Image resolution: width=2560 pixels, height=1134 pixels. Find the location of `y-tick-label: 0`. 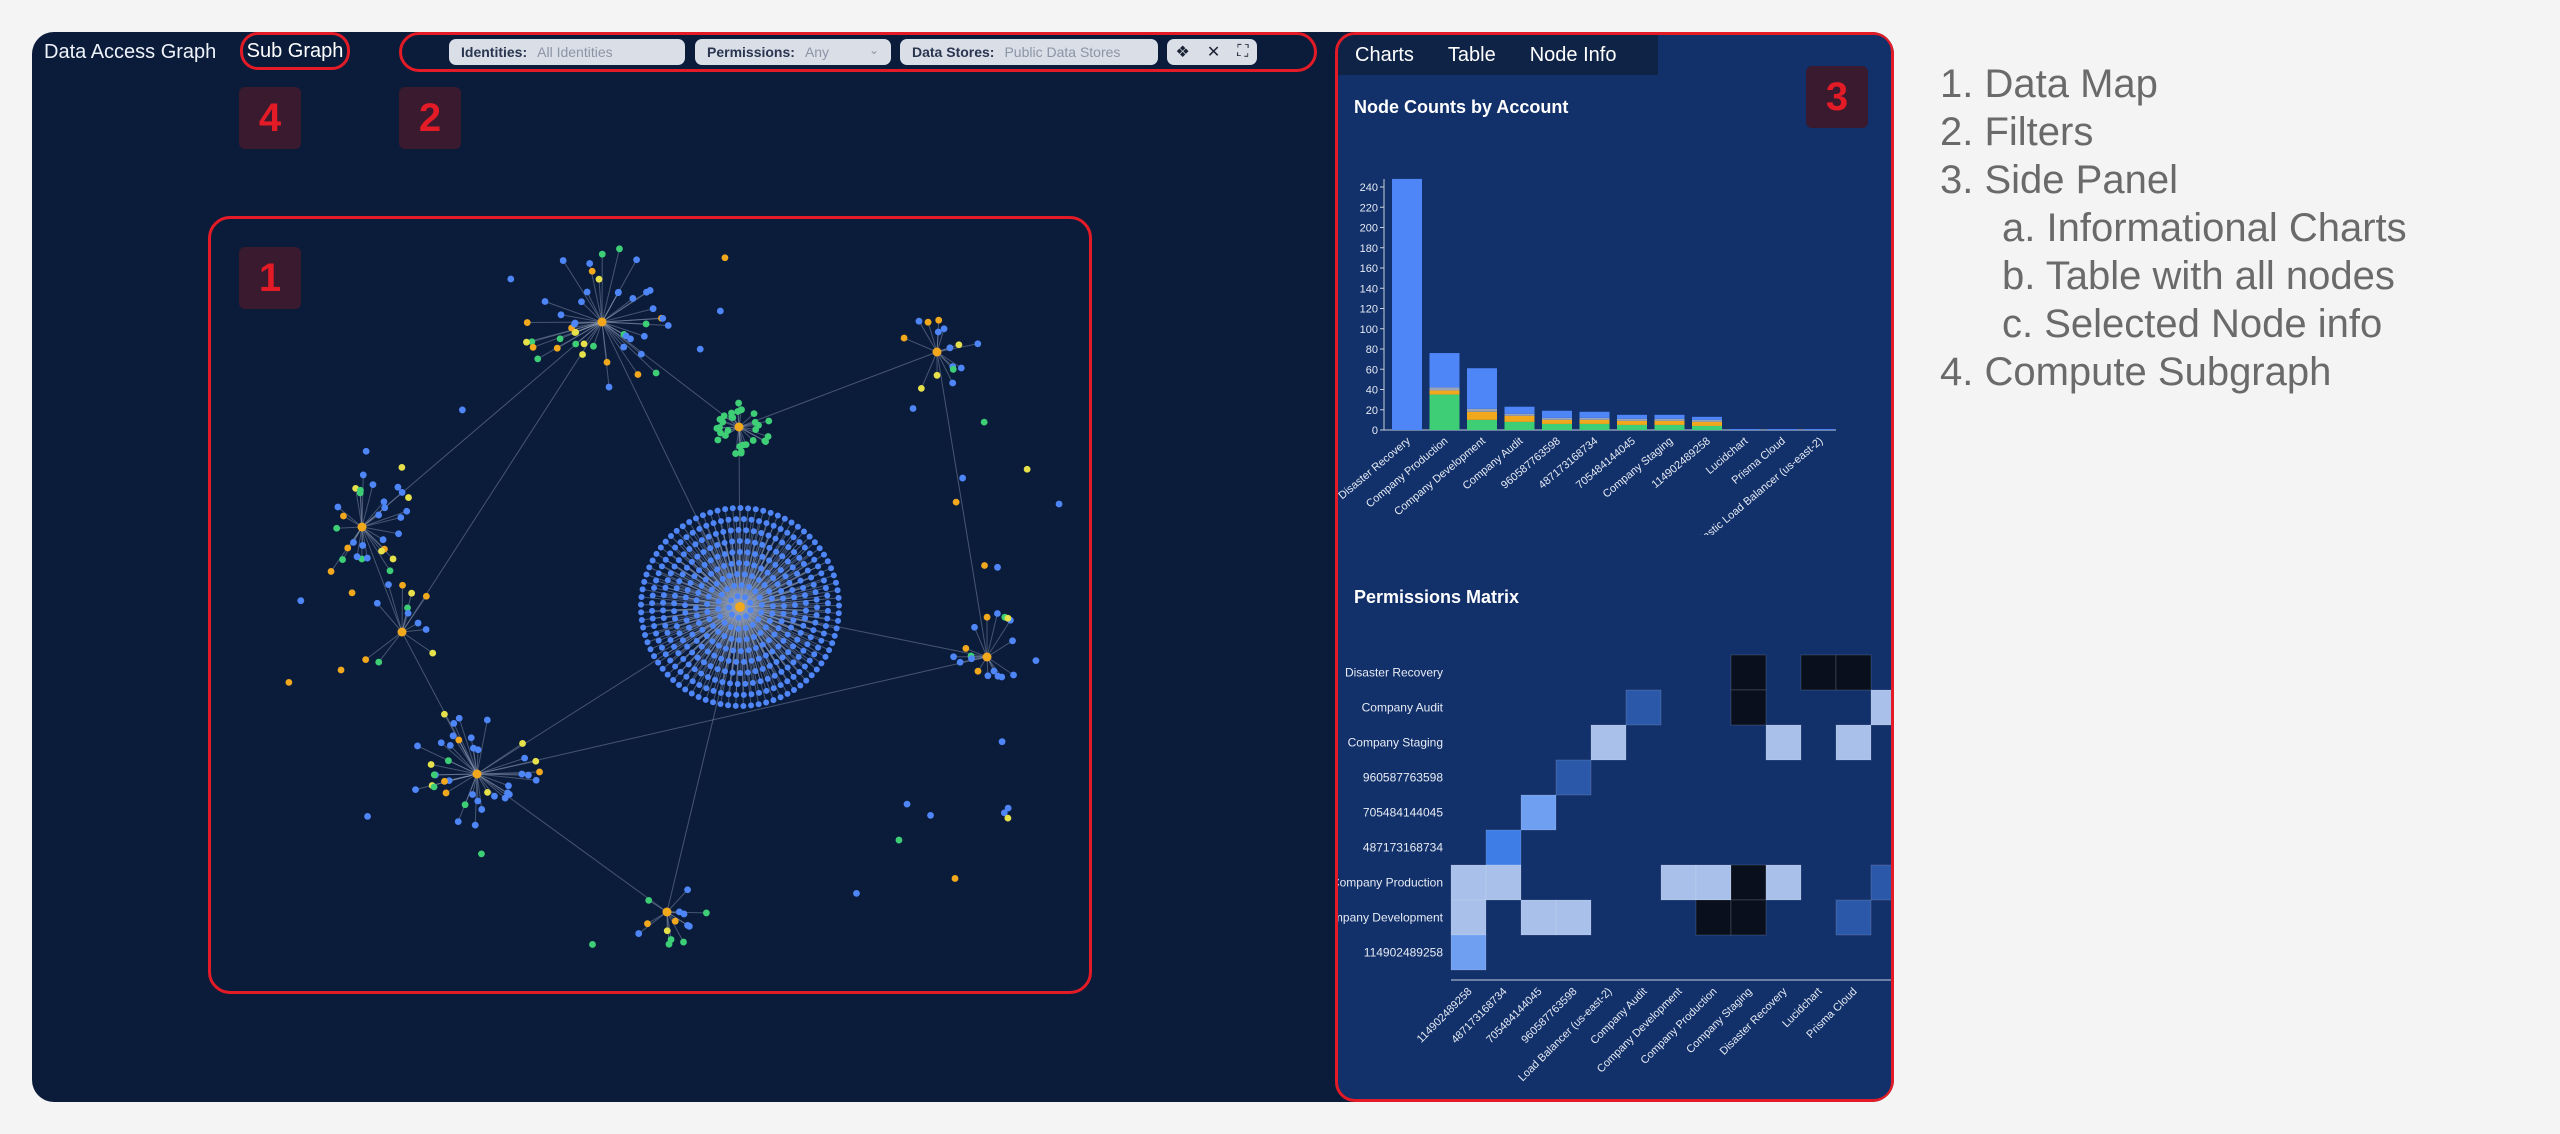

y-tick-label: 0 is located at coordinates (1375, 431).